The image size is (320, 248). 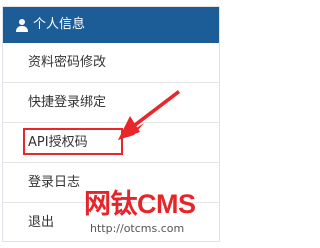 What do you see at coordinates (59, 24) in the screenshot?
I see `panel-title: 个人信息` at bounding box center [59, 24].